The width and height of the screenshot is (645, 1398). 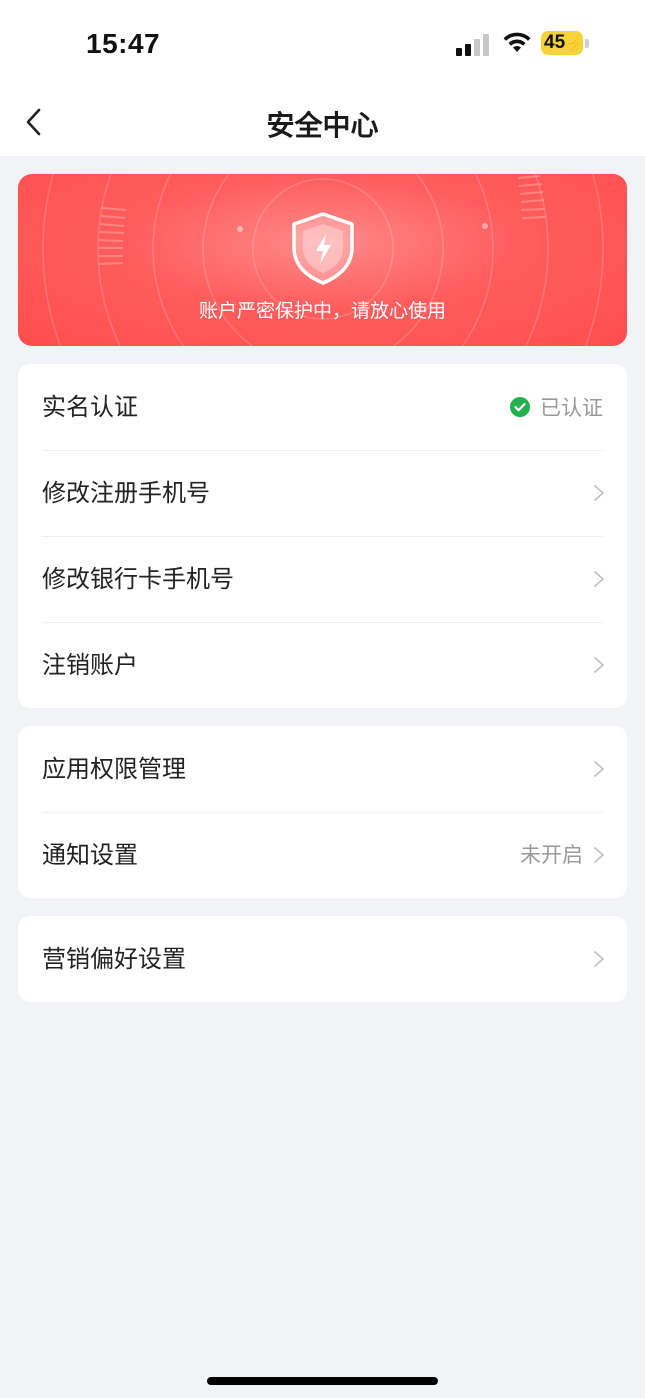 I want to click on banner-text: 账户严密保护中，请放心使用, so click(x=322, y=311).